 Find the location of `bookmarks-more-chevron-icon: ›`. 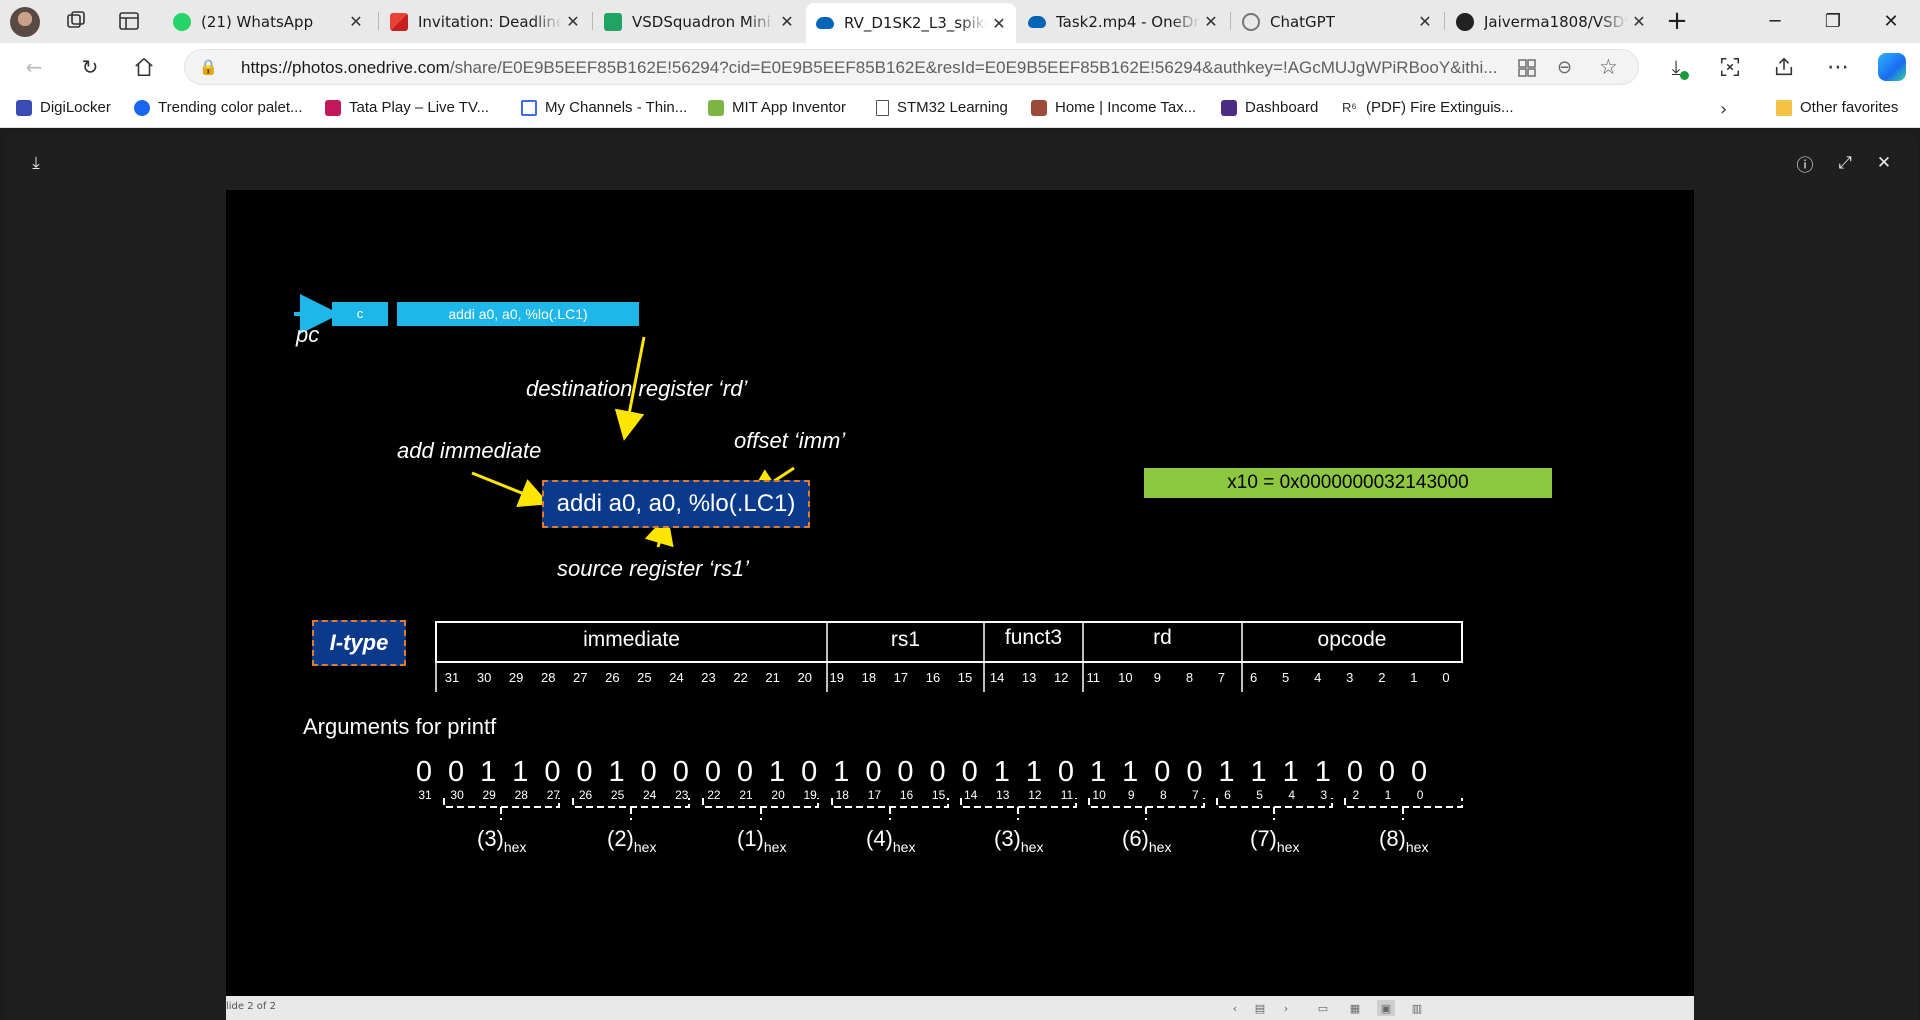

bookmarks-more-chevron-icon: › is located at coordinates (1723, 109).